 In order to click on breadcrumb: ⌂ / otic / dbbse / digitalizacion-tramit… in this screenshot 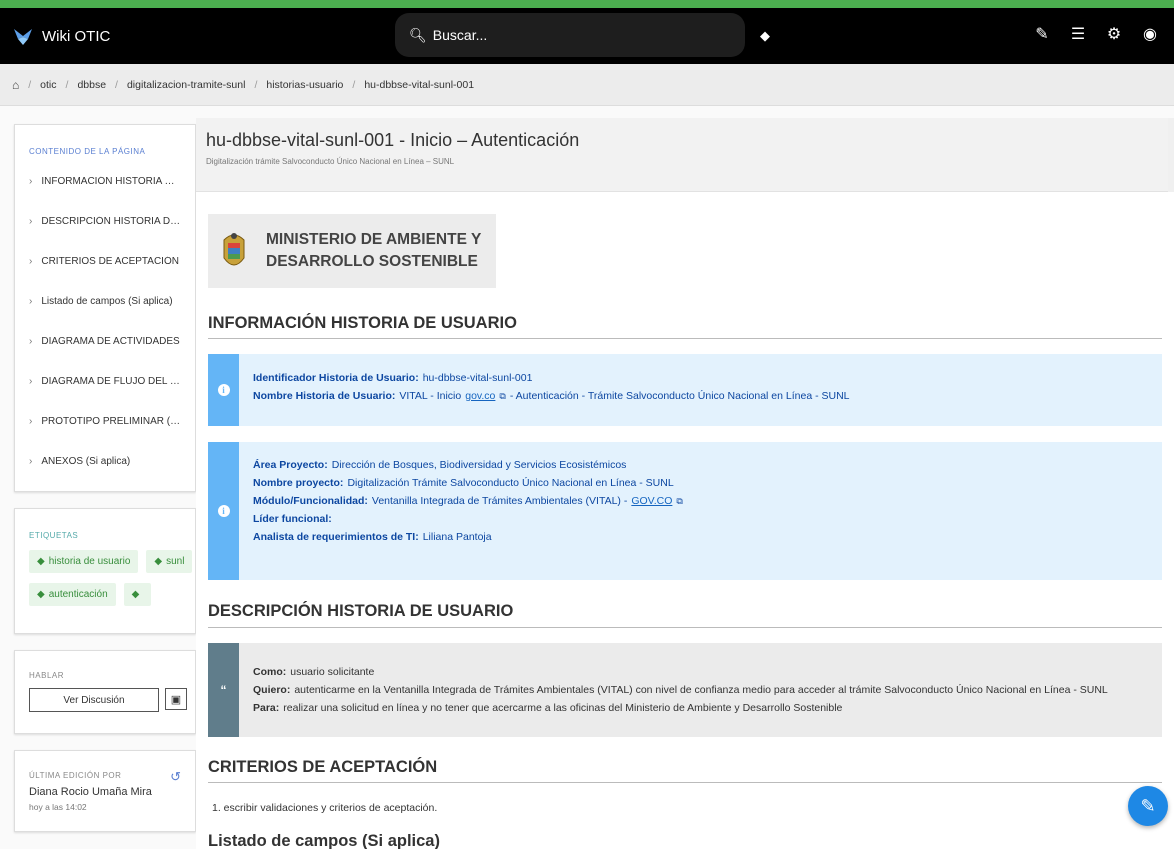, I will do `click(587, 85)`.